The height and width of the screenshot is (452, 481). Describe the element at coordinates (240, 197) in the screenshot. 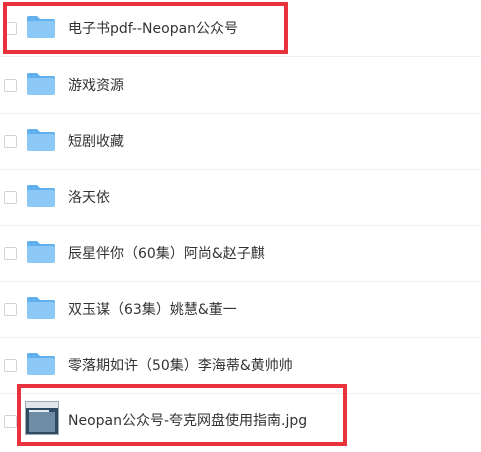

I see `file-row-luo-tianyi: 洛天依` at that location.